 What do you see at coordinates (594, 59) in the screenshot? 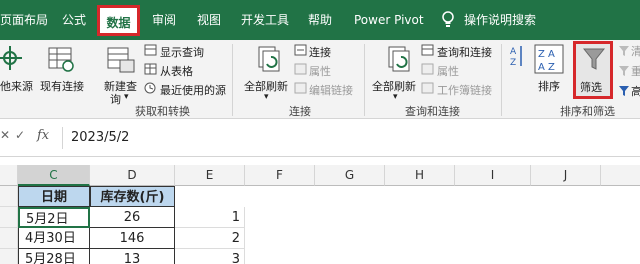
I see `filter-funnel-icon` at bounding box center [594, 59].